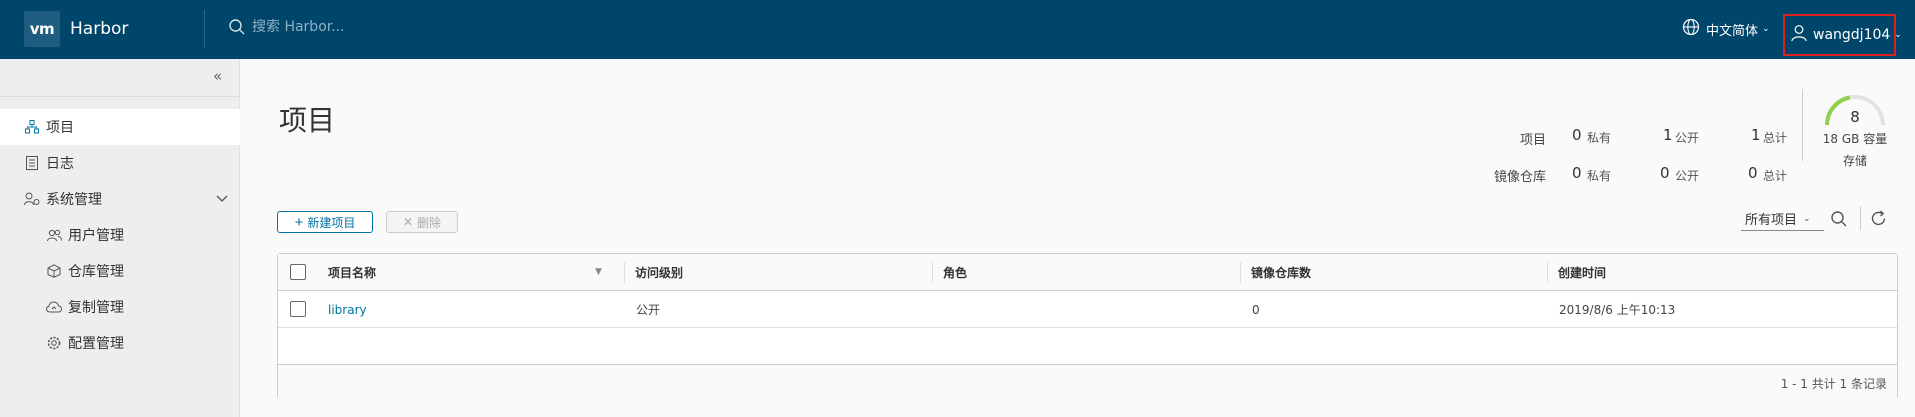  What do you see at coordinates (1878, 220) in the screenshot?
I see `refresh-icon` at bounding box center [1878, 220].